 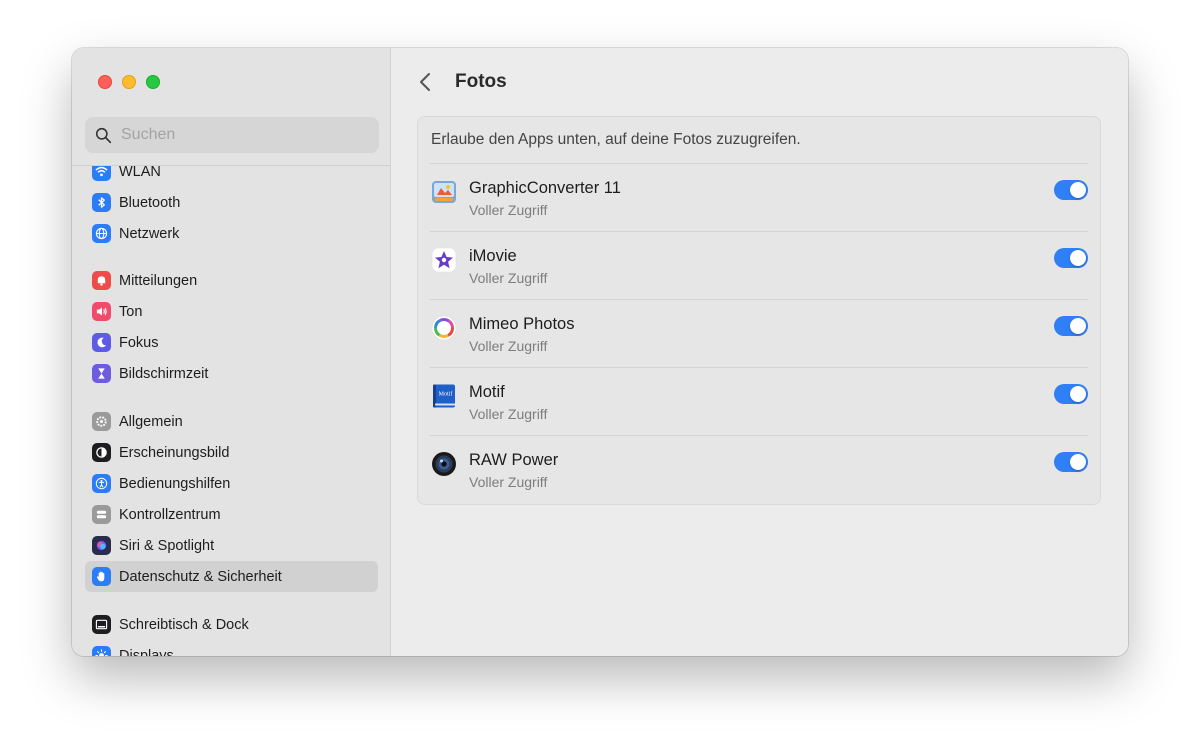 I want to click on rawpower-icon, so click(x=444, y=464).